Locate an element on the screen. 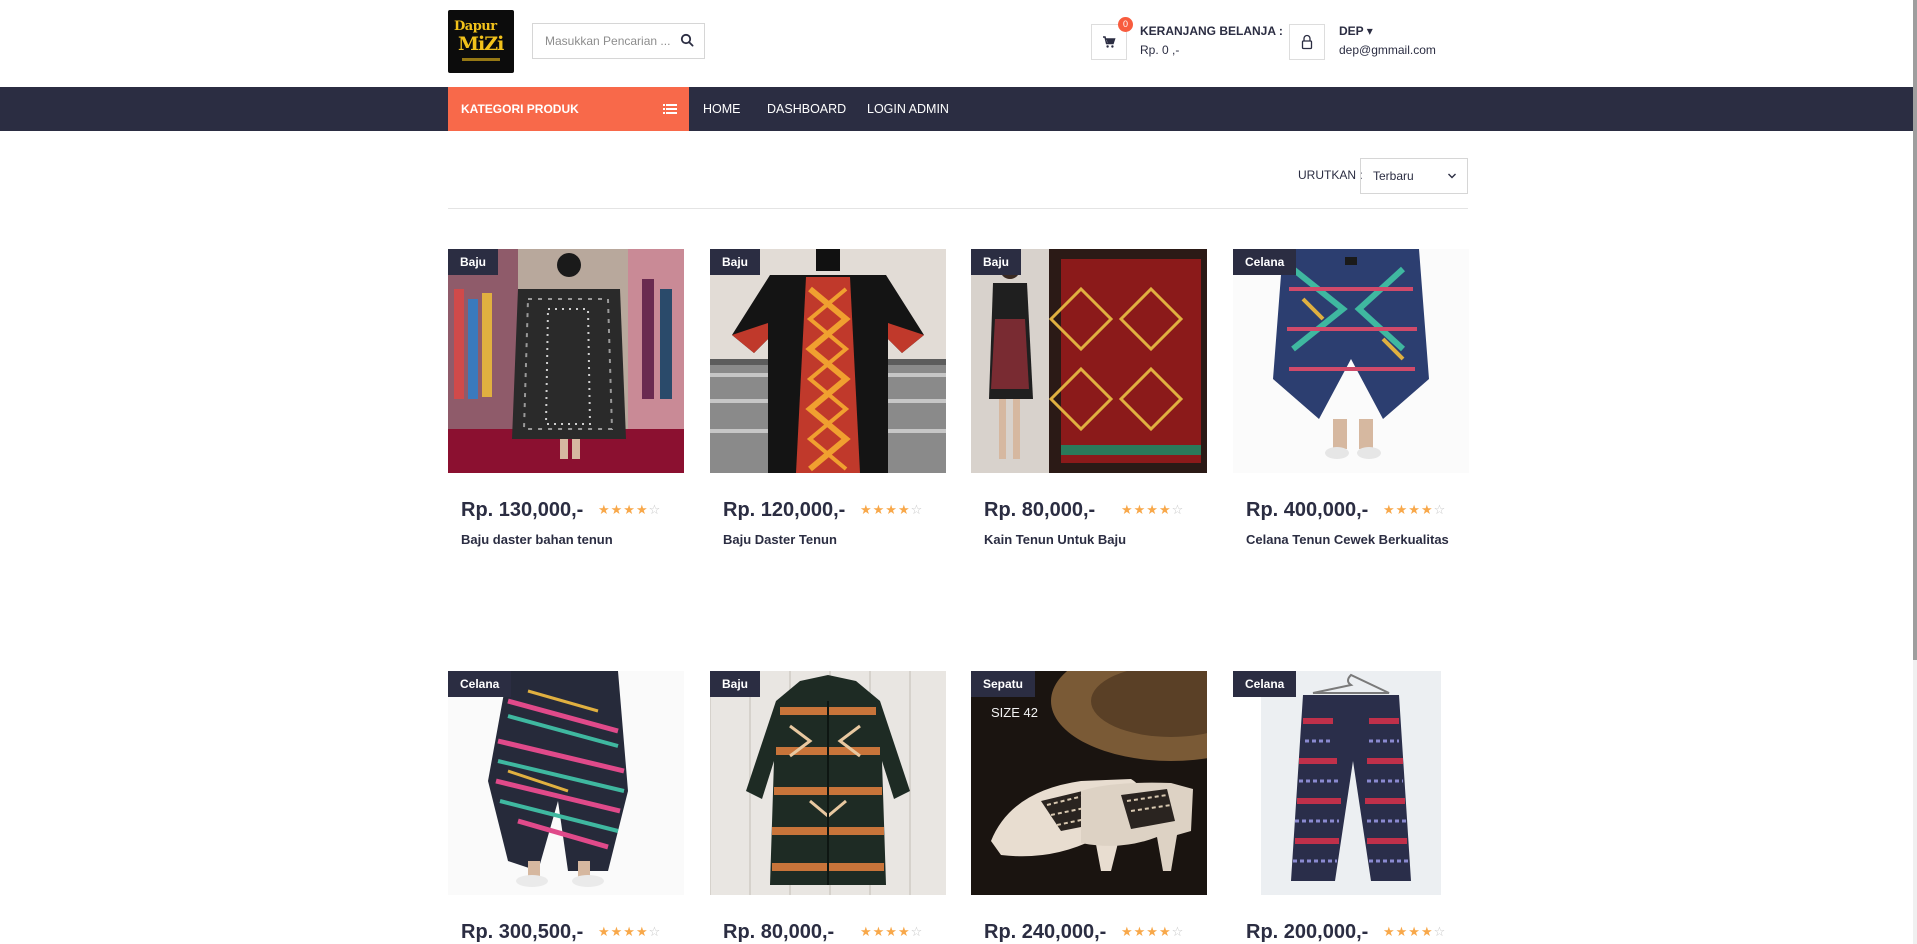 The image size is (1917, 944). cart-total: Rp. 0 ,- is located at coordinates (1160, 50).